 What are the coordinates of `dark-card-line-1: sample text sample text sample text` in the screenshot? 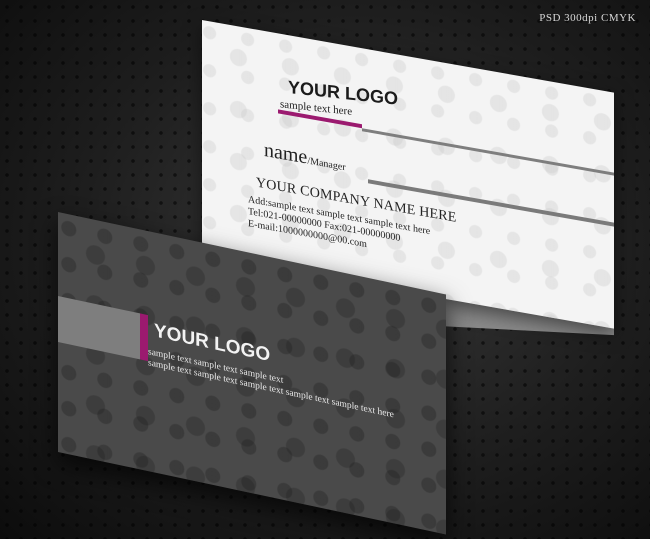 It's located at (216, 366).